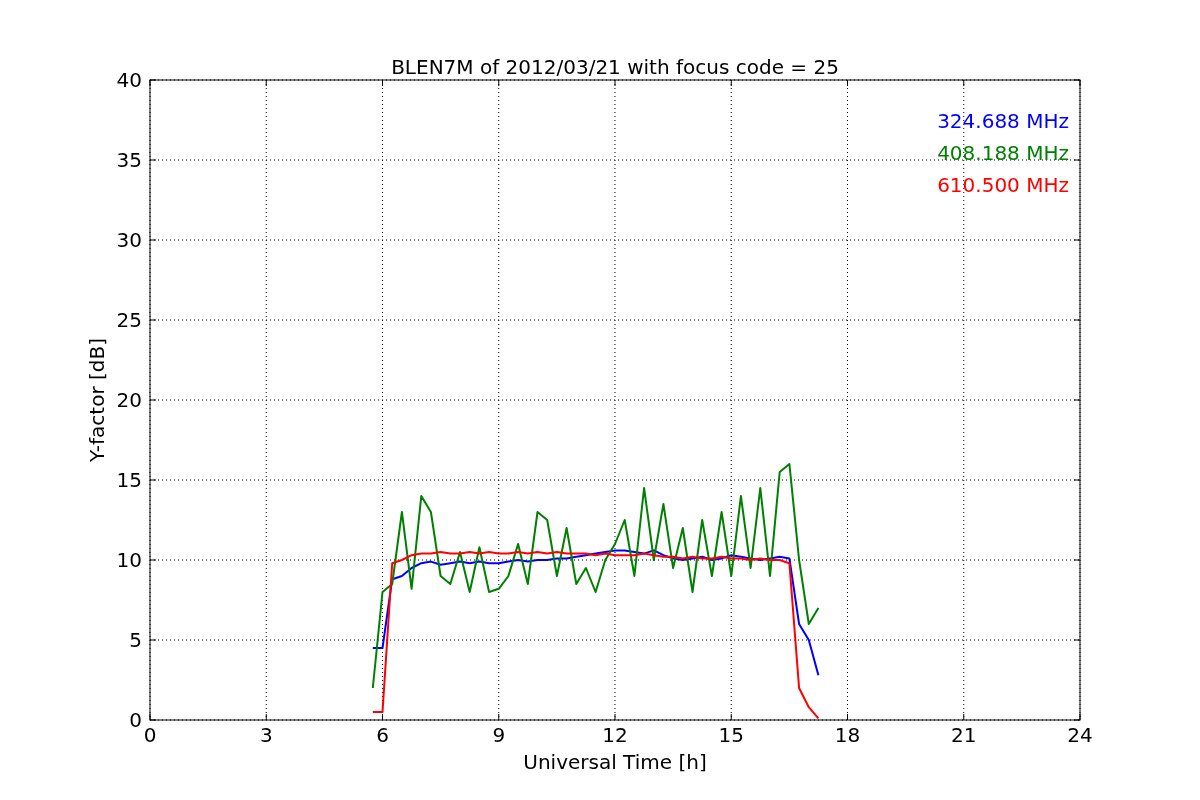  Describe the element at coordinates (135, 640) in the screenshot. I see `tick-label: 5` at that location.